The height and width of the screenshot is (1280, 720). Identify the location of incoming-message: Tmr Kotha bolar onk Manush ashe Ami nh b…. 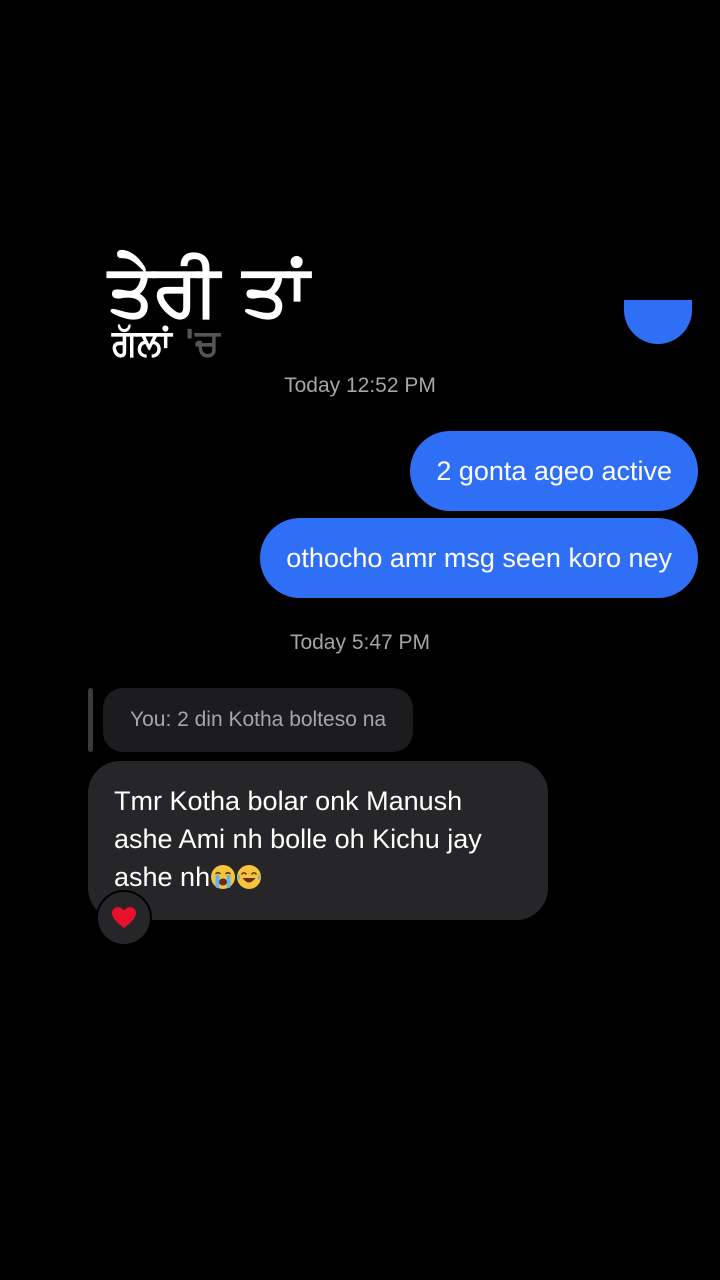
(318, 840).